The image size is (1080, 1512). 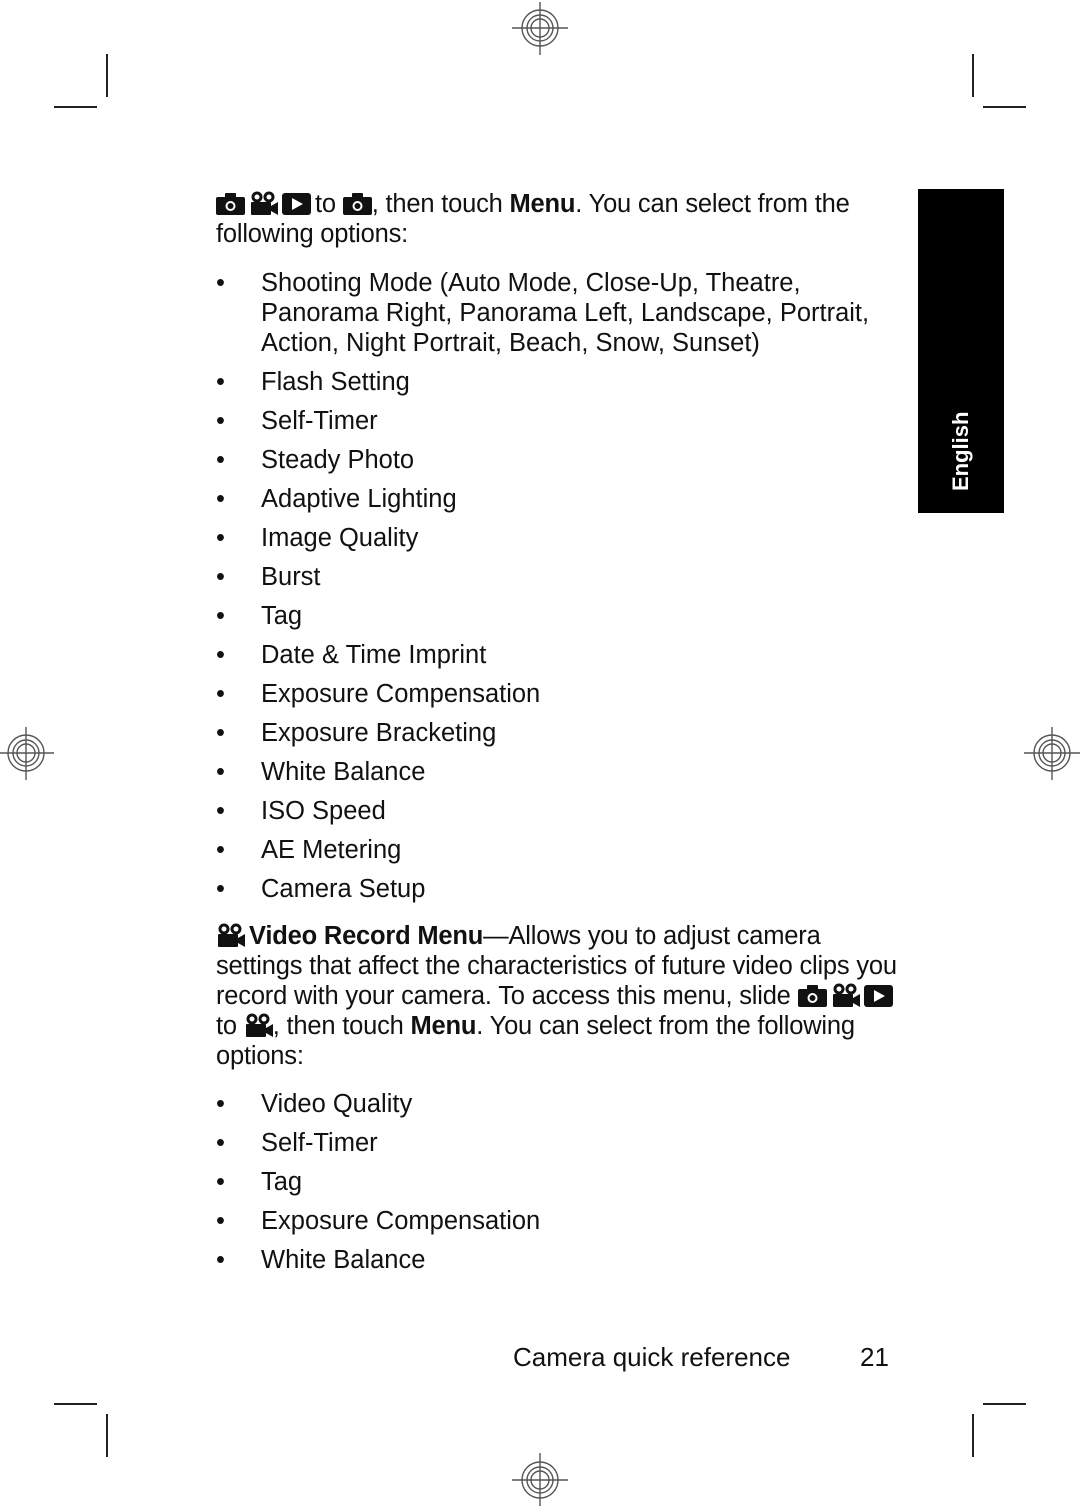 I want to click on option-label: Flash Setting, so click(x=335, y=382).